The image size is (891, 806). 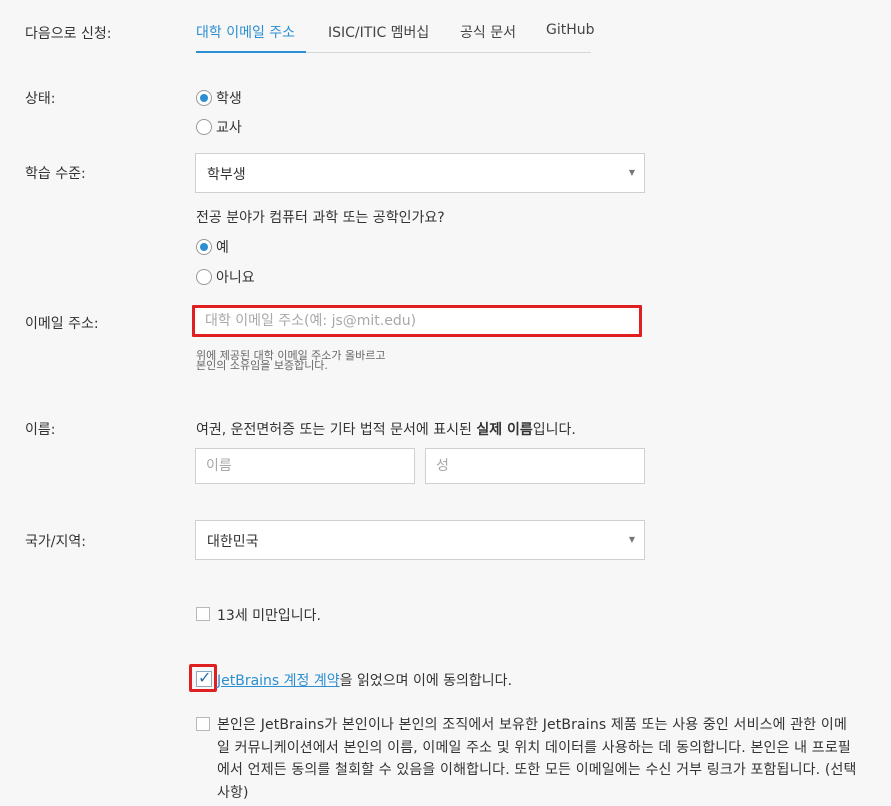 I want to click on email-hint: 위에 제공된 대학 이메일 주소가 올바르고 본인의 소유임을 보증합니다., so click(x=291, y=361).